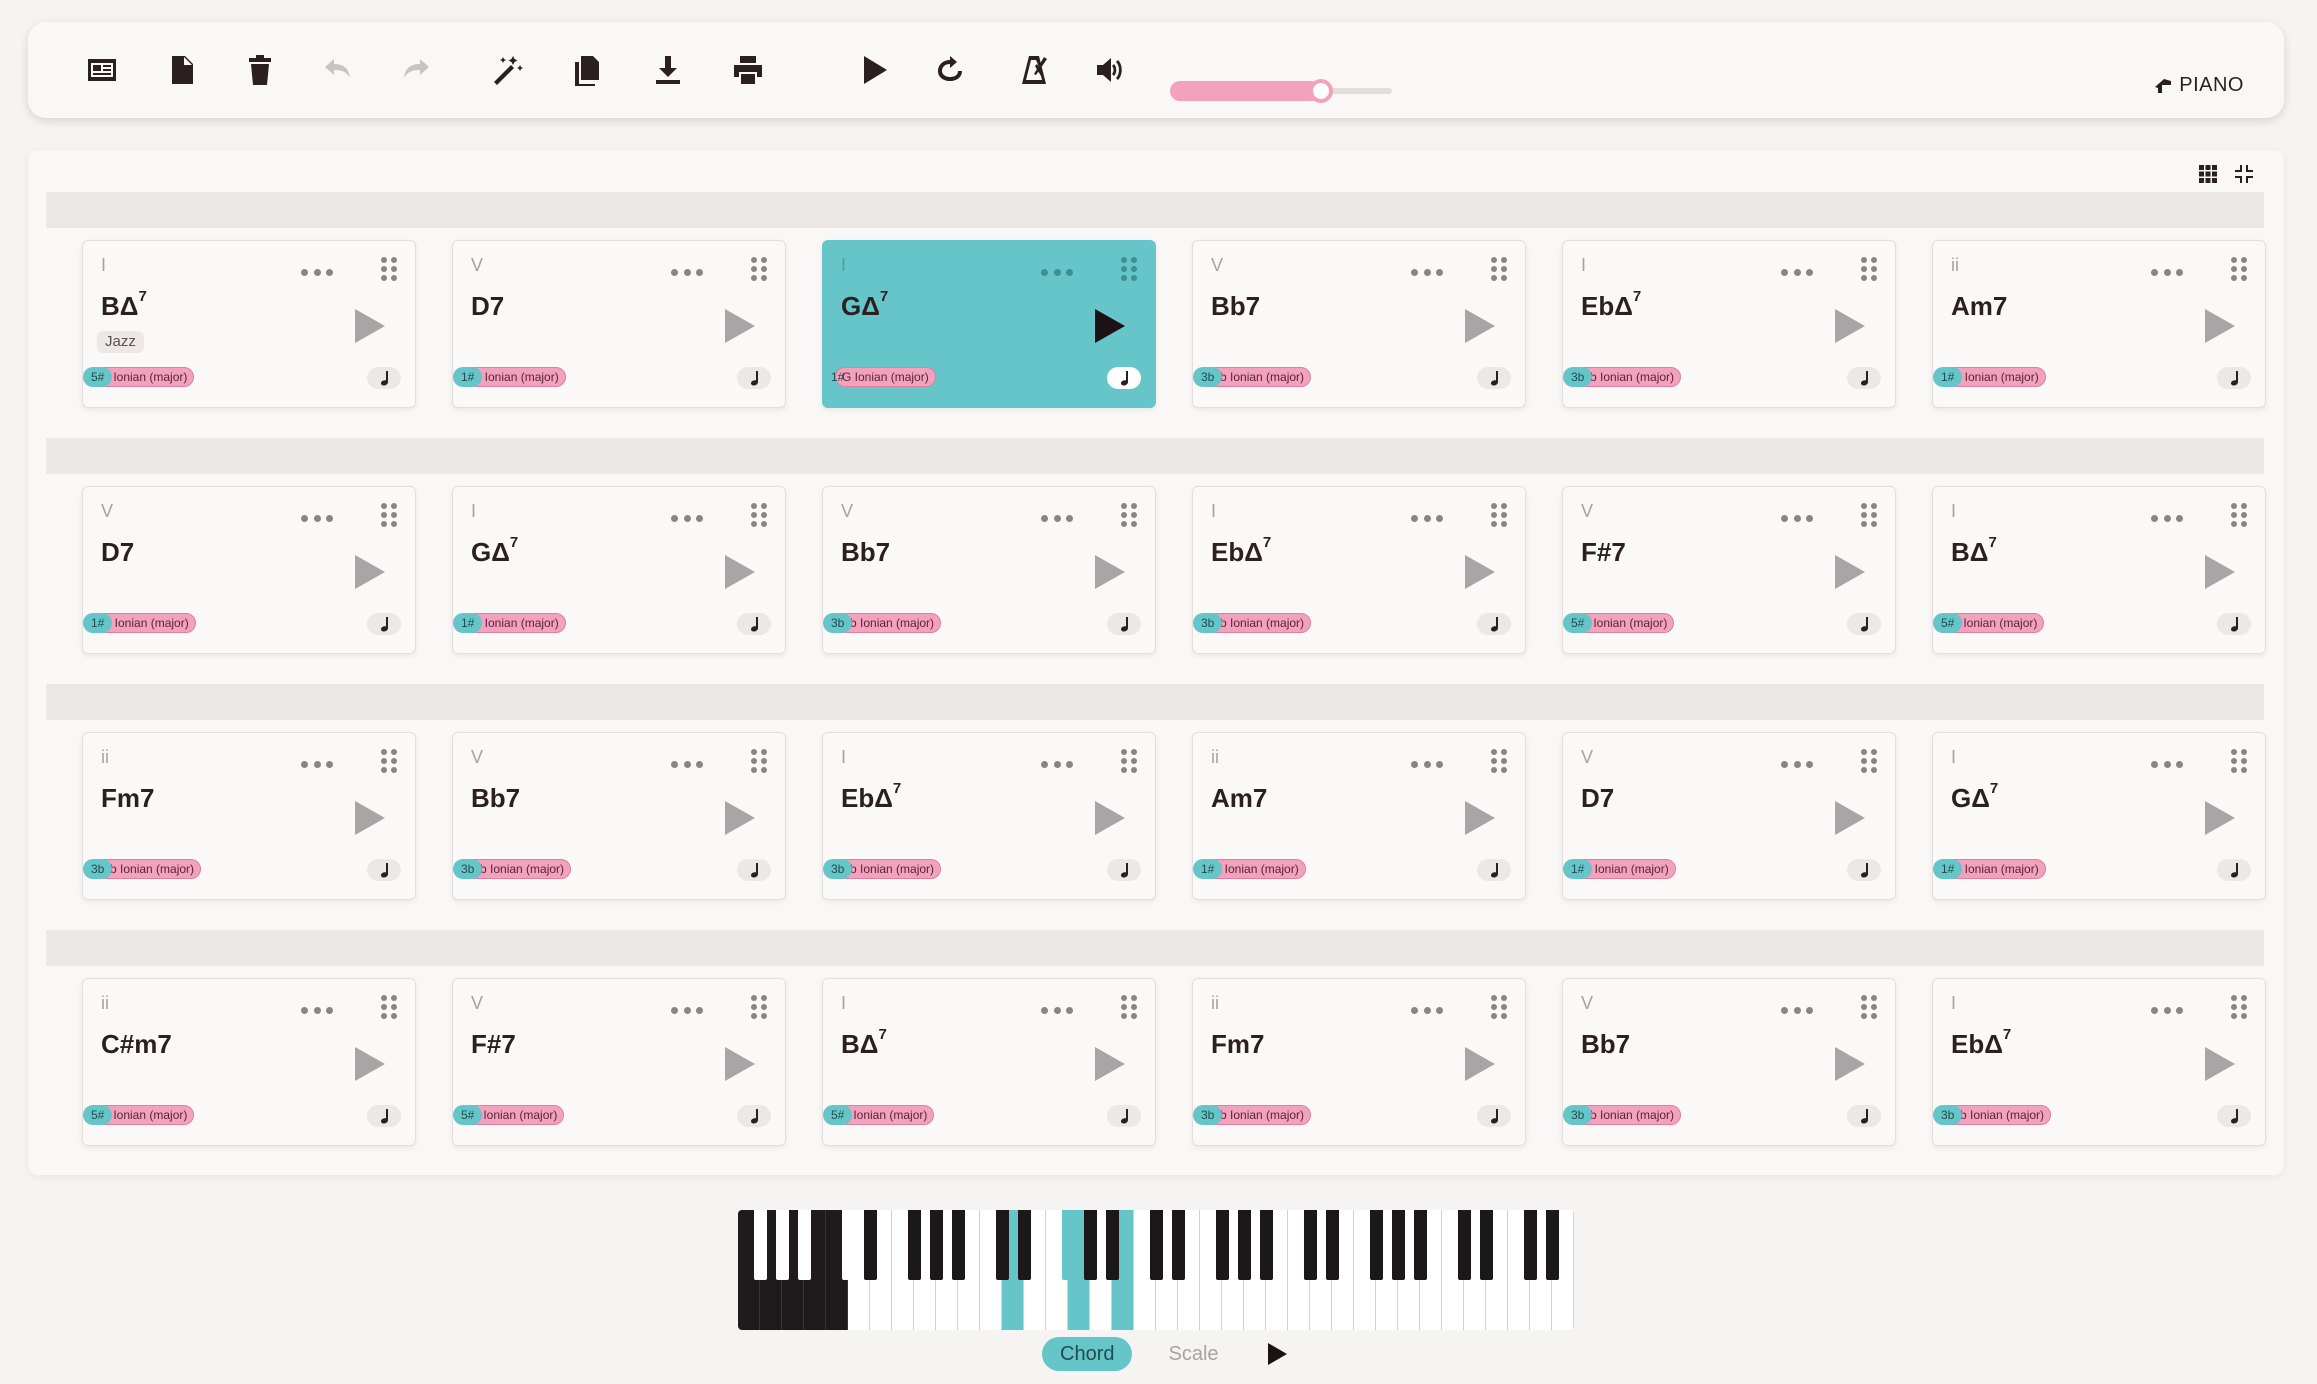  Describe the element at coordinates (2244, 174) in the screenshot. I see `collapse-button` at that location.